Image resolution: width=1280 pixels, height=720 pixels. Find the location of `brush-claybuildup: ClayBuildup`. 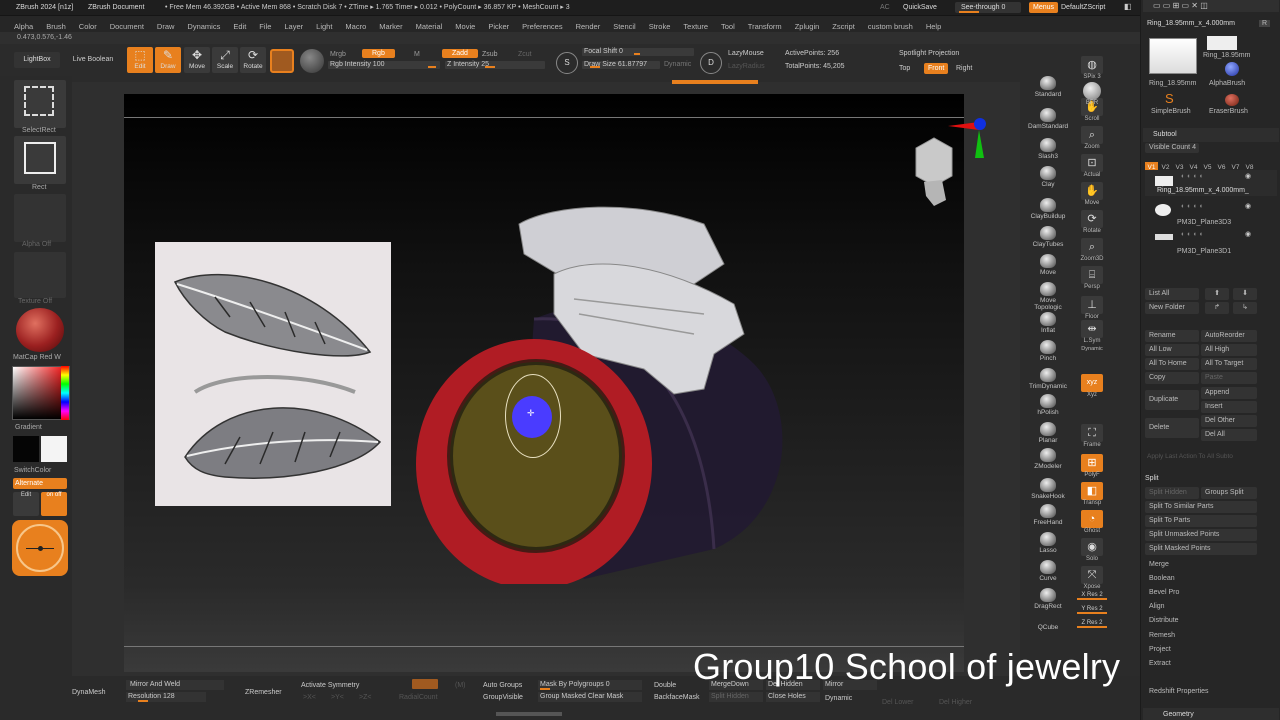

brush-claybuildup: ClayBuildup is located at coordinates (1048, 209).